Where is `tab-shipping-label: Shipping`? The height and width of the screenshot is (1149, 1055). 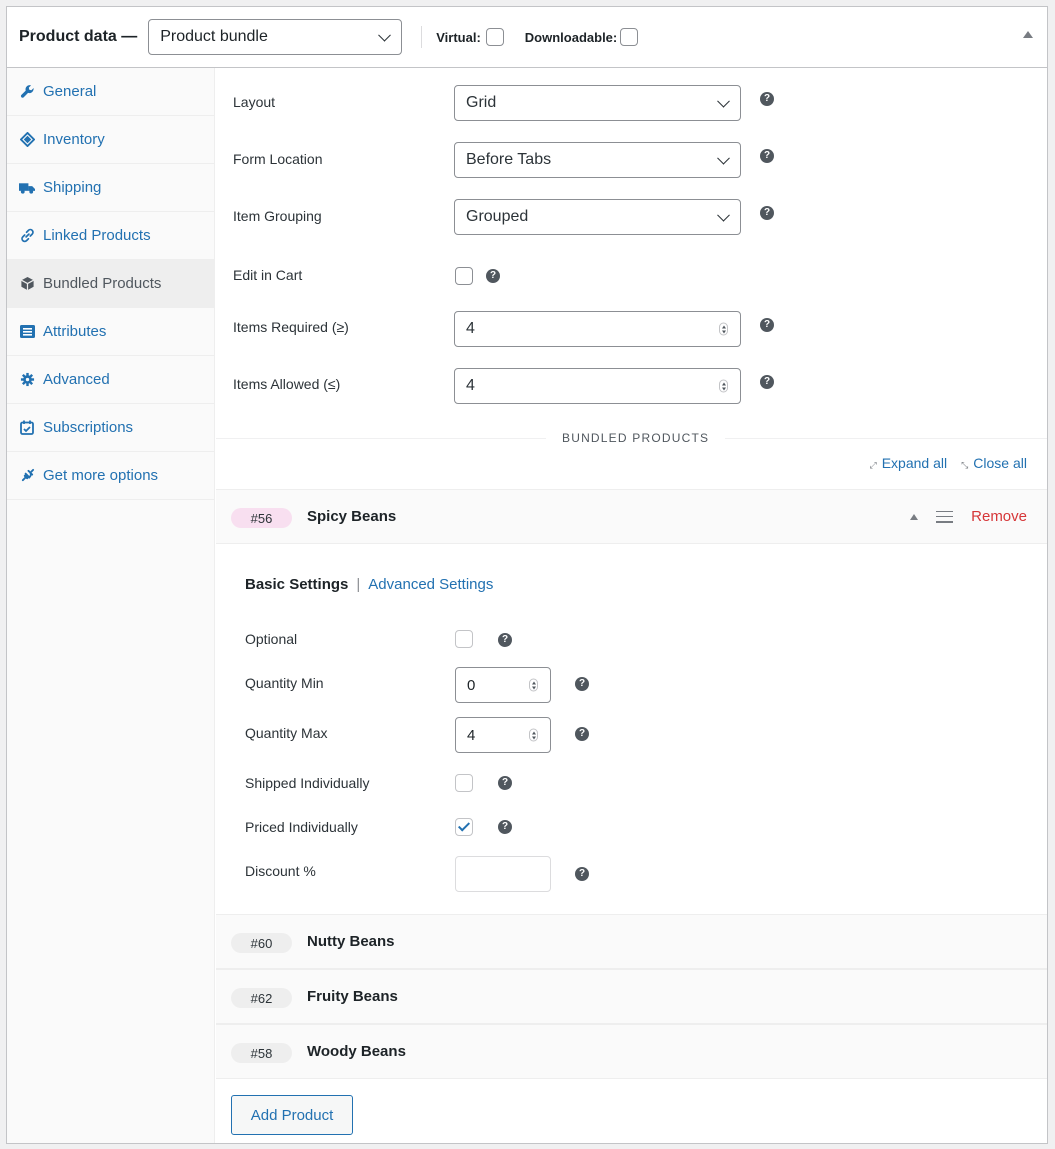 tab-shipping-label: Shipping is located at coordinates (72, 187).